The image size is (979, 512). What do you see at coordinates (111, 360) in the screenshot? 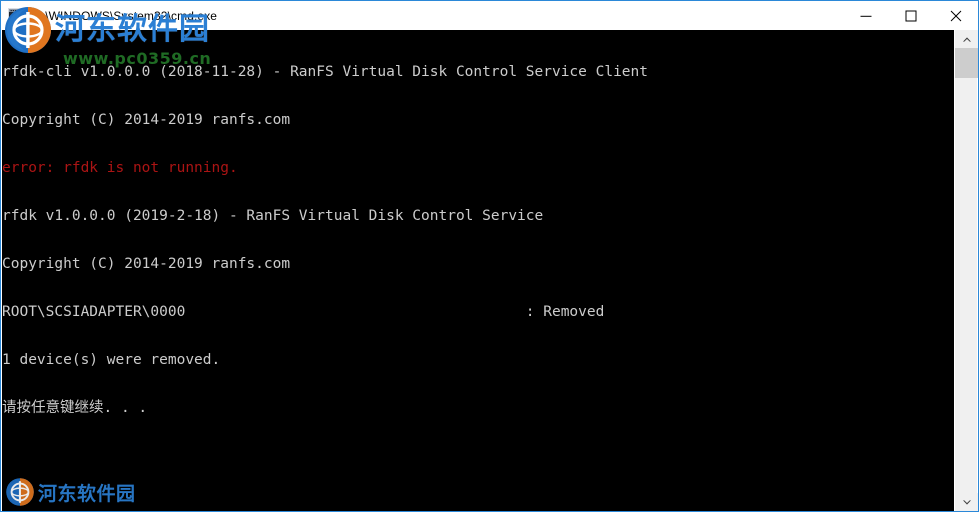
I see `console-line: 1 device(s) were removed.` at bounding box center [111, 360].